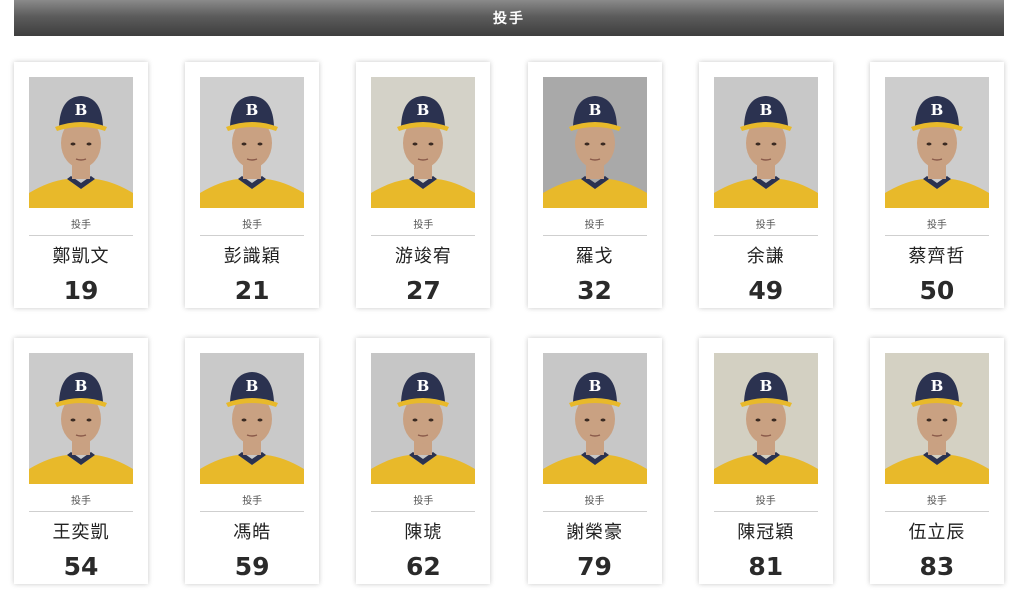 The image size is (1018, 608). What do you see at coordinates (423, 256) in the screenshot?
I see `player-name: 游竣宥` at bounding box center [423, 256].